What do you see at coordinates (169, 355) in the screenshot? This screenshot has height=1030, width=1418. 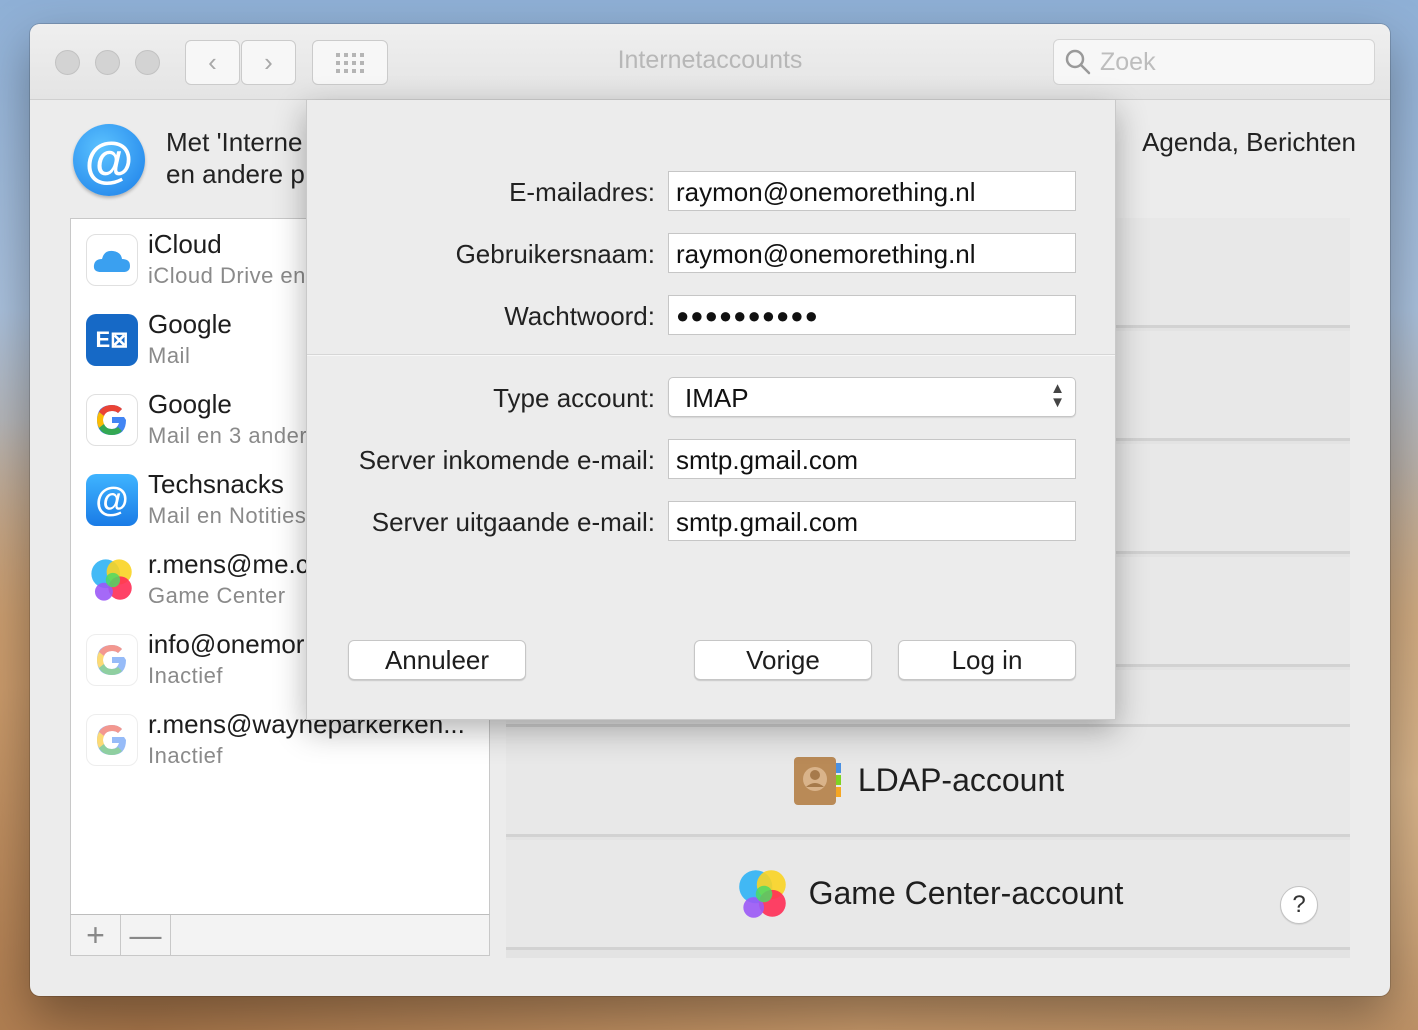 I see `account-subtitle: Mail` at bounding box center [169, 355].